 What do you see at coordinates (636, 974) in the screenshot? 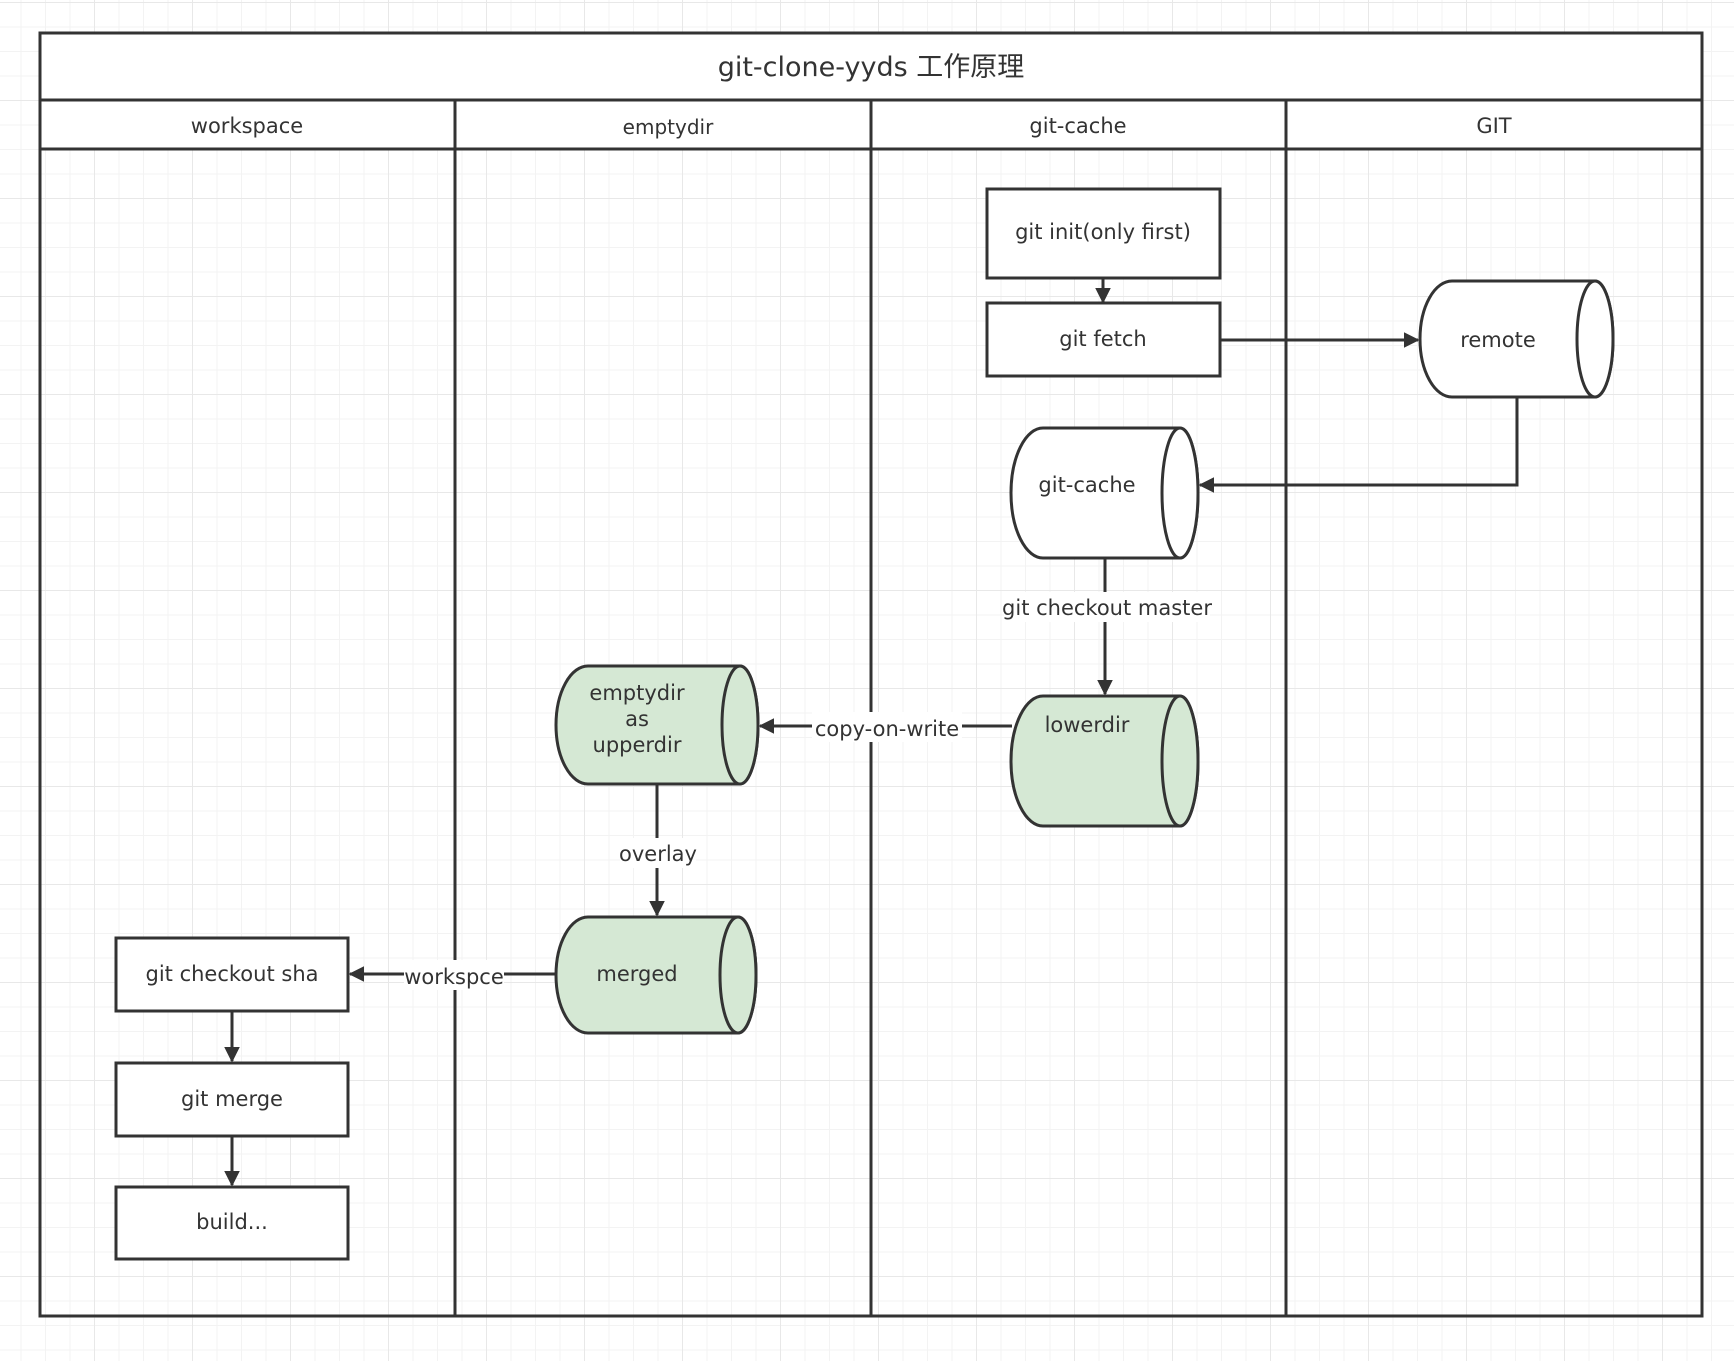
I see `node-label: merged` at bounding box center [636, 974].